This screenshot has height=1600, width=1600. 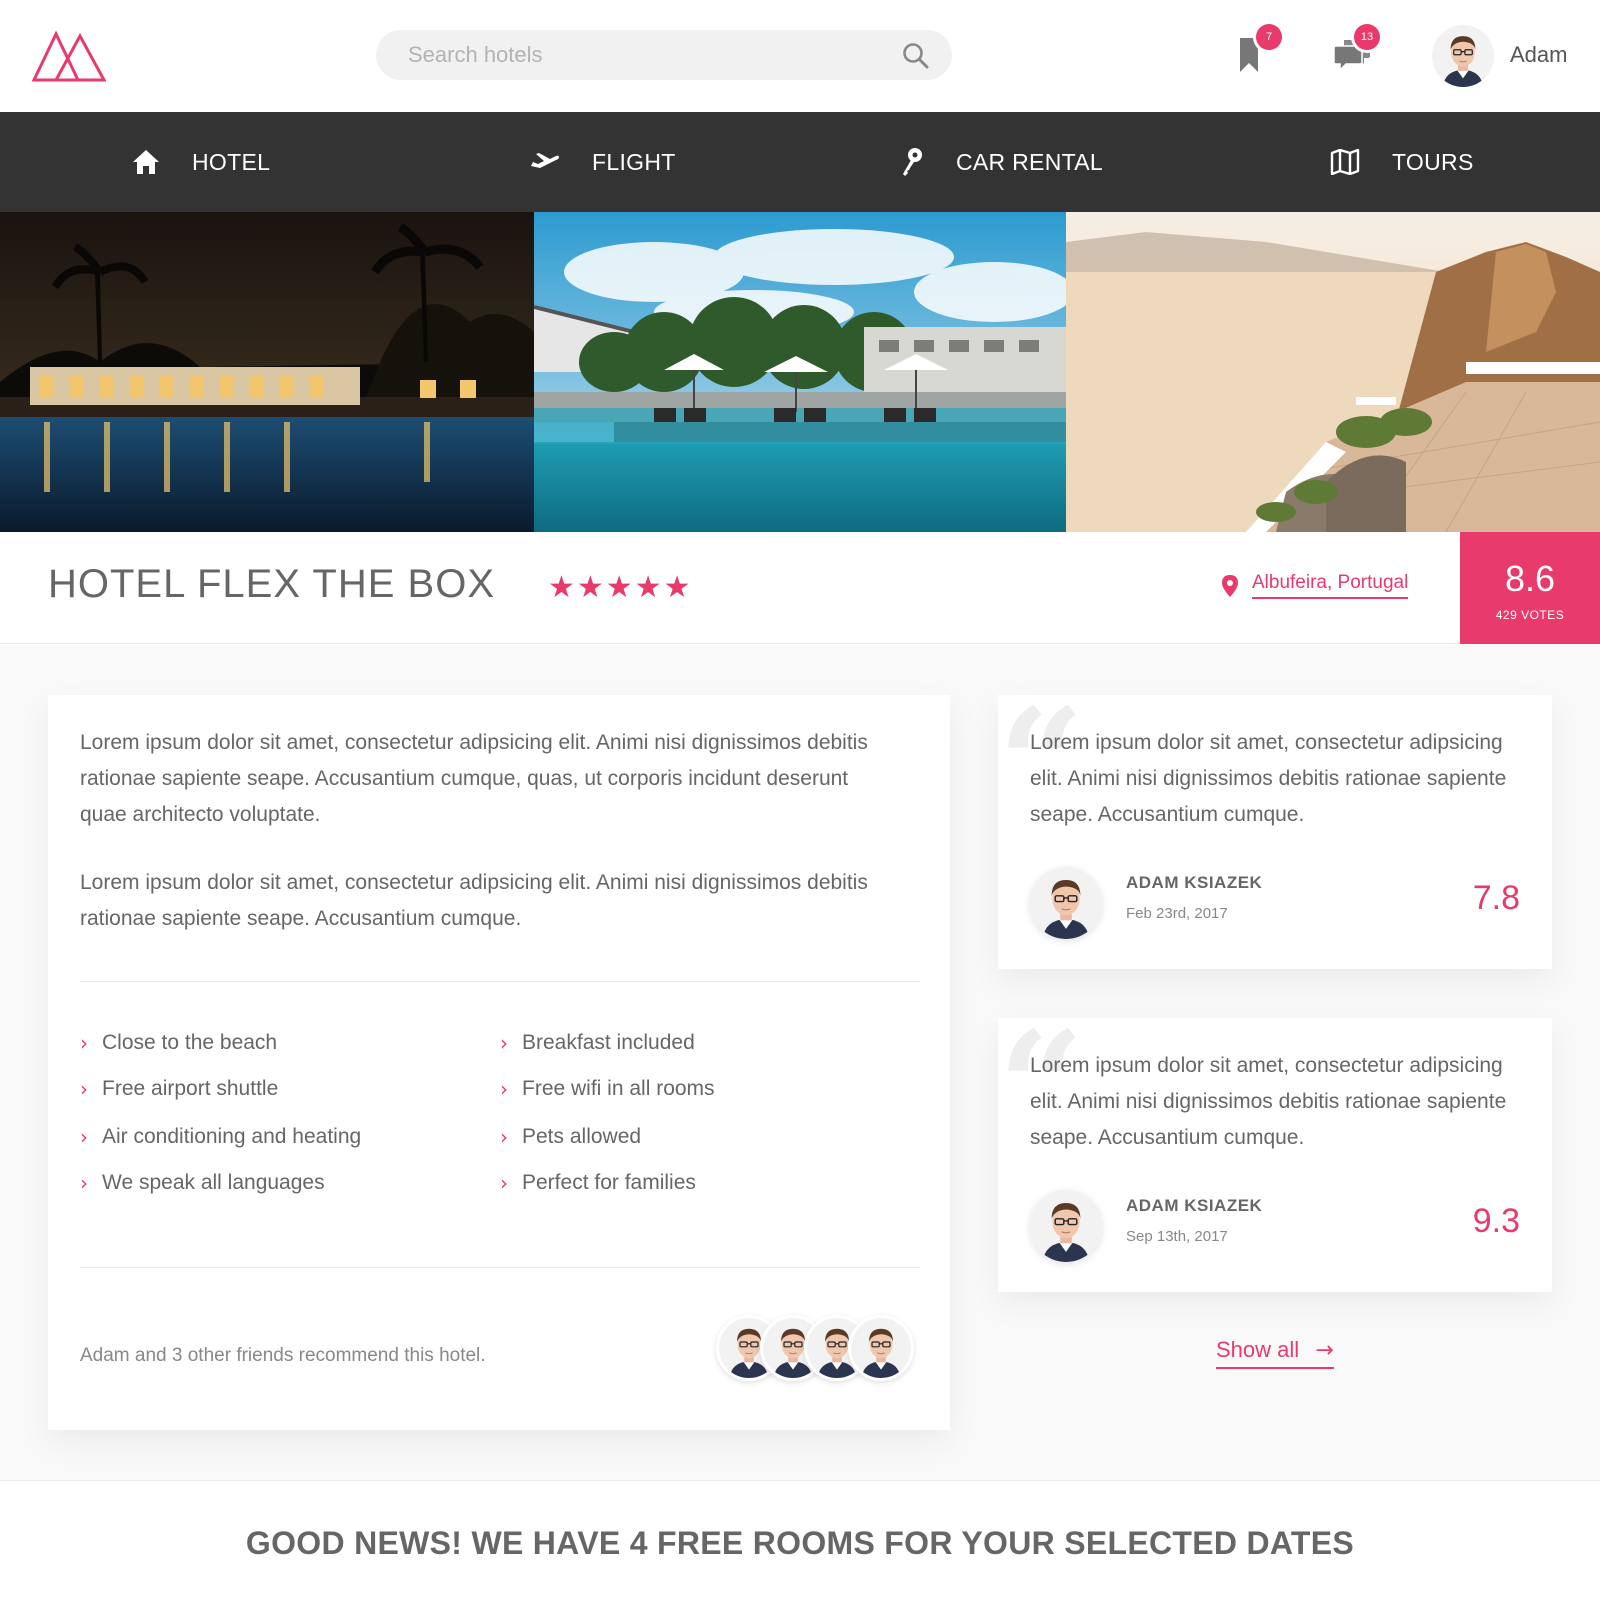 What do you see at coordinates (1258, 1349) in the screenshot?
I see `show-all-label: Show all` at bounding box center [1258, 1349].